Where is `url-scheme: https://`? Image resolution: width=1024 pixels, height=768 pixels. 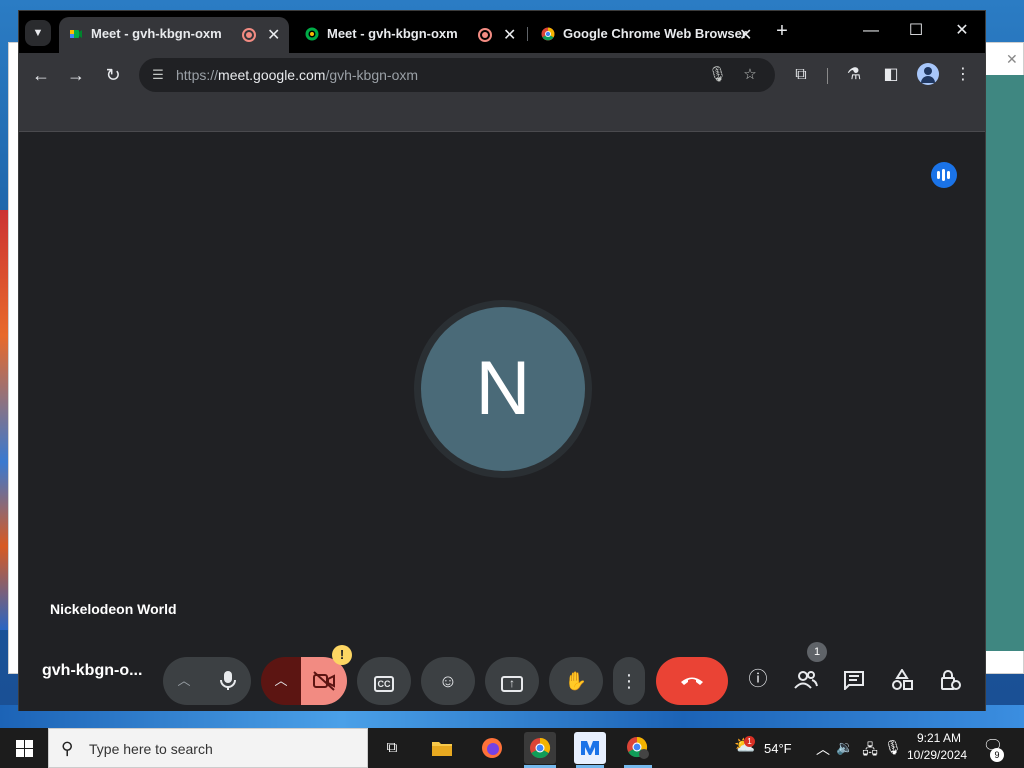
url-scheme: https:// is located at coordinates (197, 75).